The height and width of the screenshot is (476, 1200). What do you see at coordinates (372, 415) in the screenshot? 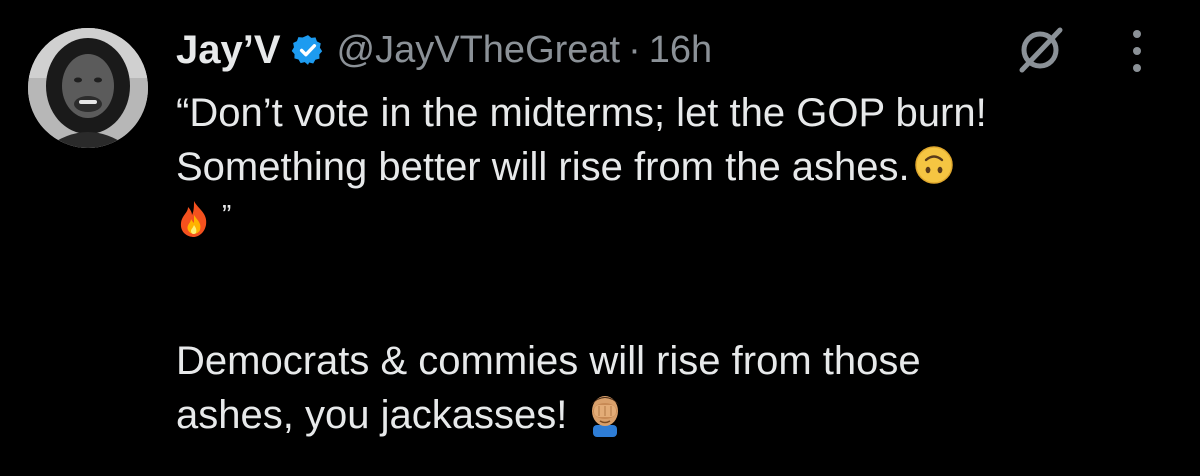
I see `post-text-segment: ashes, you jackasses!` at bounding box center [372, 415].